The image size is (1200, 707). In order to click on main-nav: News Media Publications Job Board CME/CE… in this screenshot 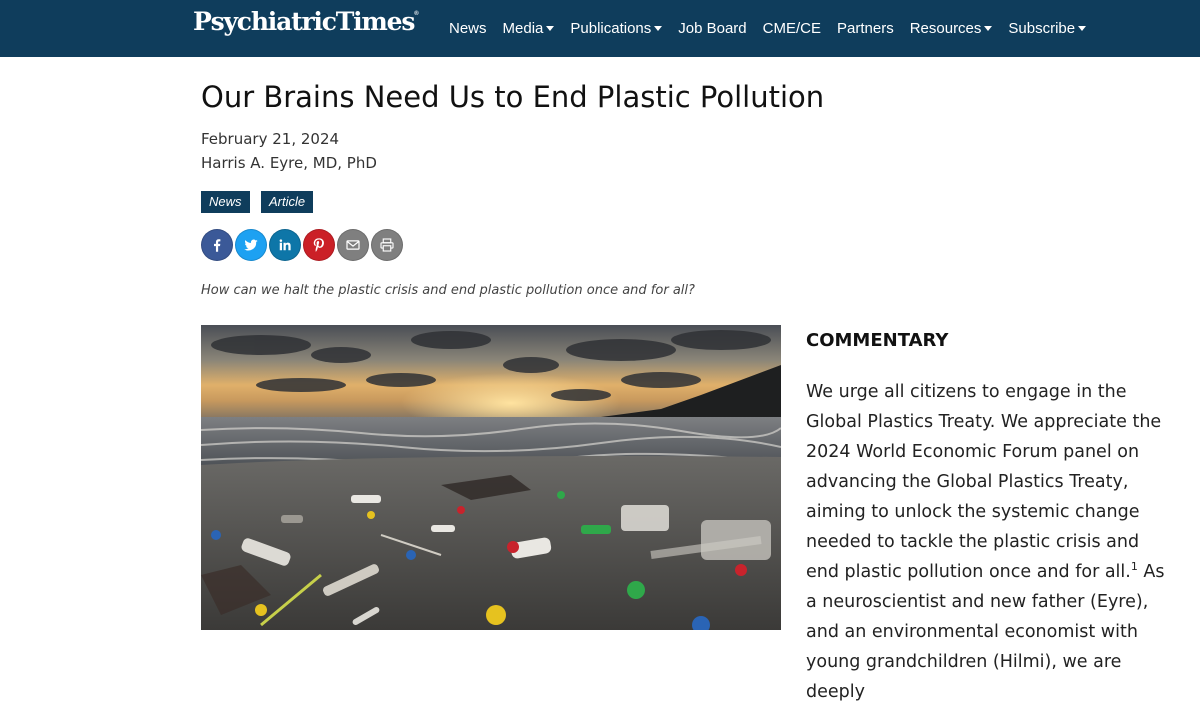, I will do `click(768, 28)`.